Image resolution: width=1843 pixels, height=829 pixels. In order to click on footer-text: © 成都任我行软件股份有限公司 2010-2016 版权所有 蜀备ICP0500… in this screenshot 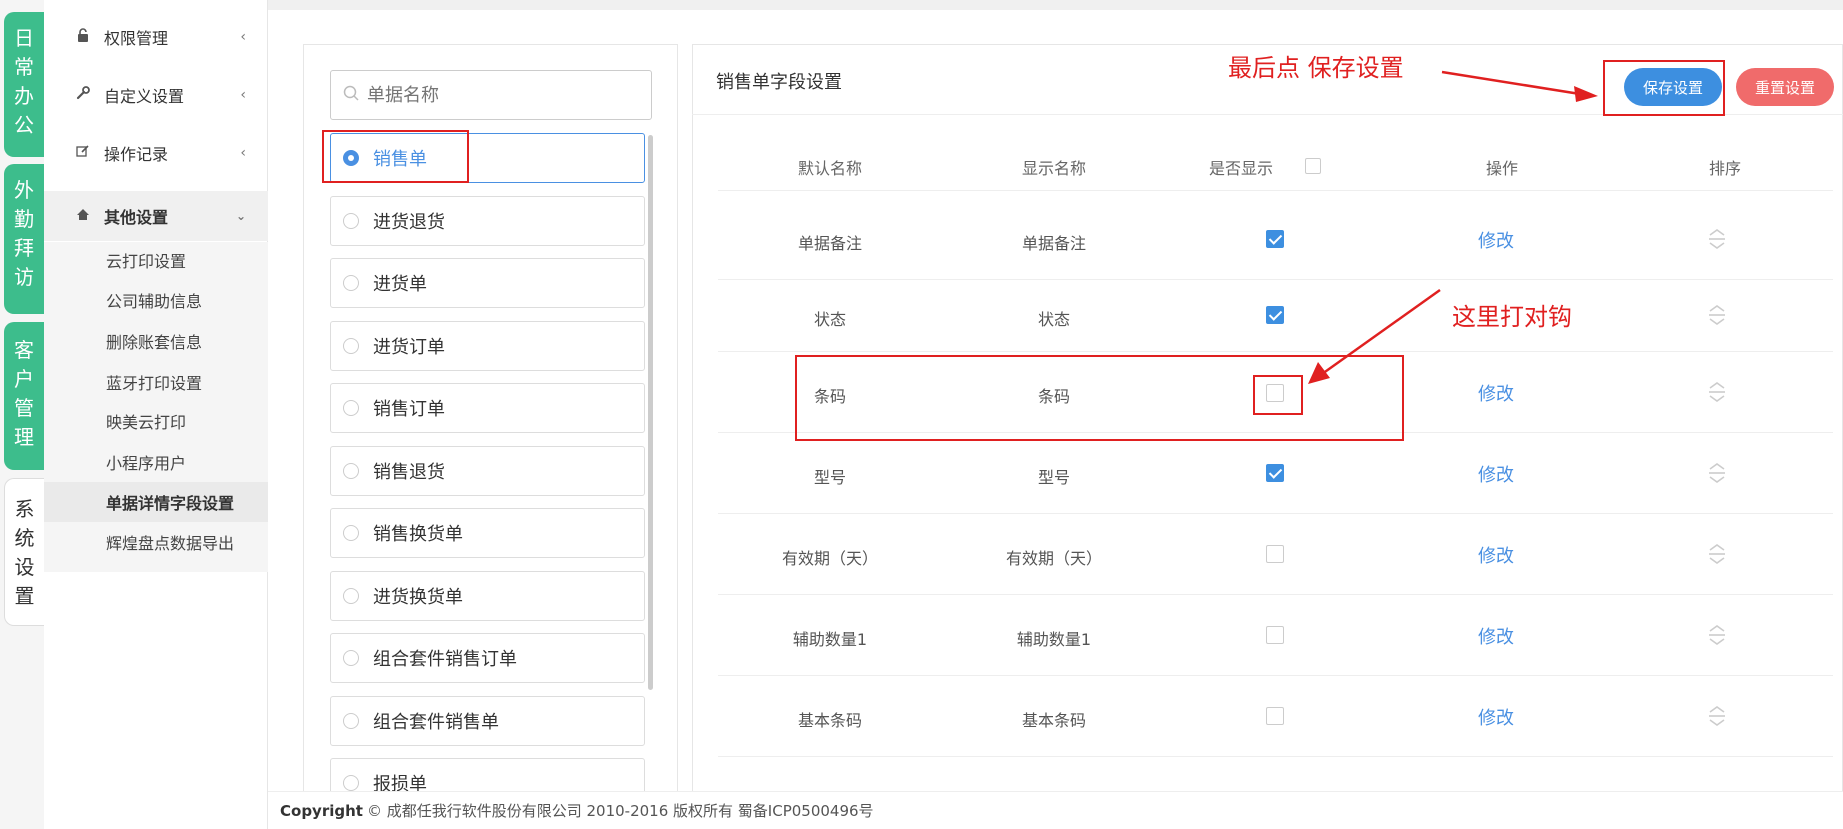, I will do `click(620, 811)`.